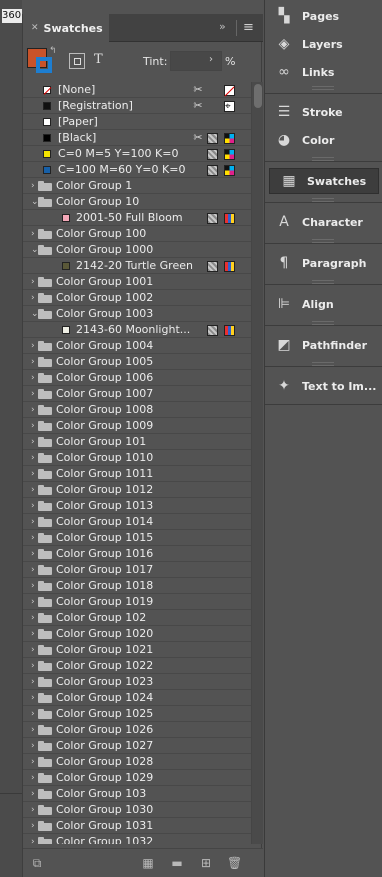 This screenshot has width=382, height=877. What do you see at coordinates (323, 304) in the screenshot?
I see `dock-item-align: ⊫ Align` at bounding box center [323, 304].